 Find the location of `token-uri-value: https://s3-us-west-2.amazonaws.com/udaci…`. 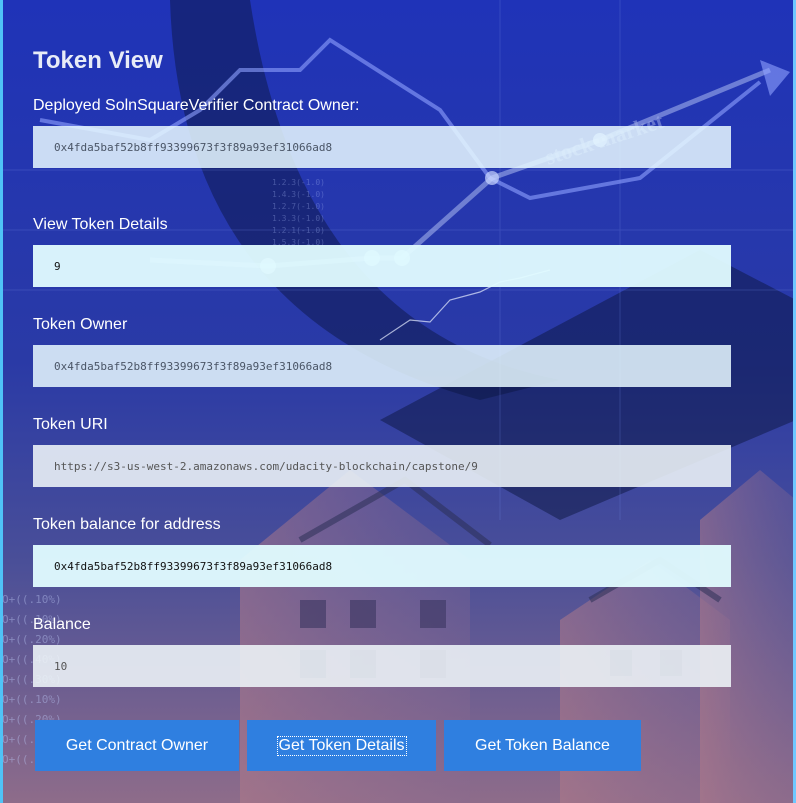

token-uri-value: https://s3-us-west-2.amazonaws.com/udaci… is located at coordinates (266, 466).